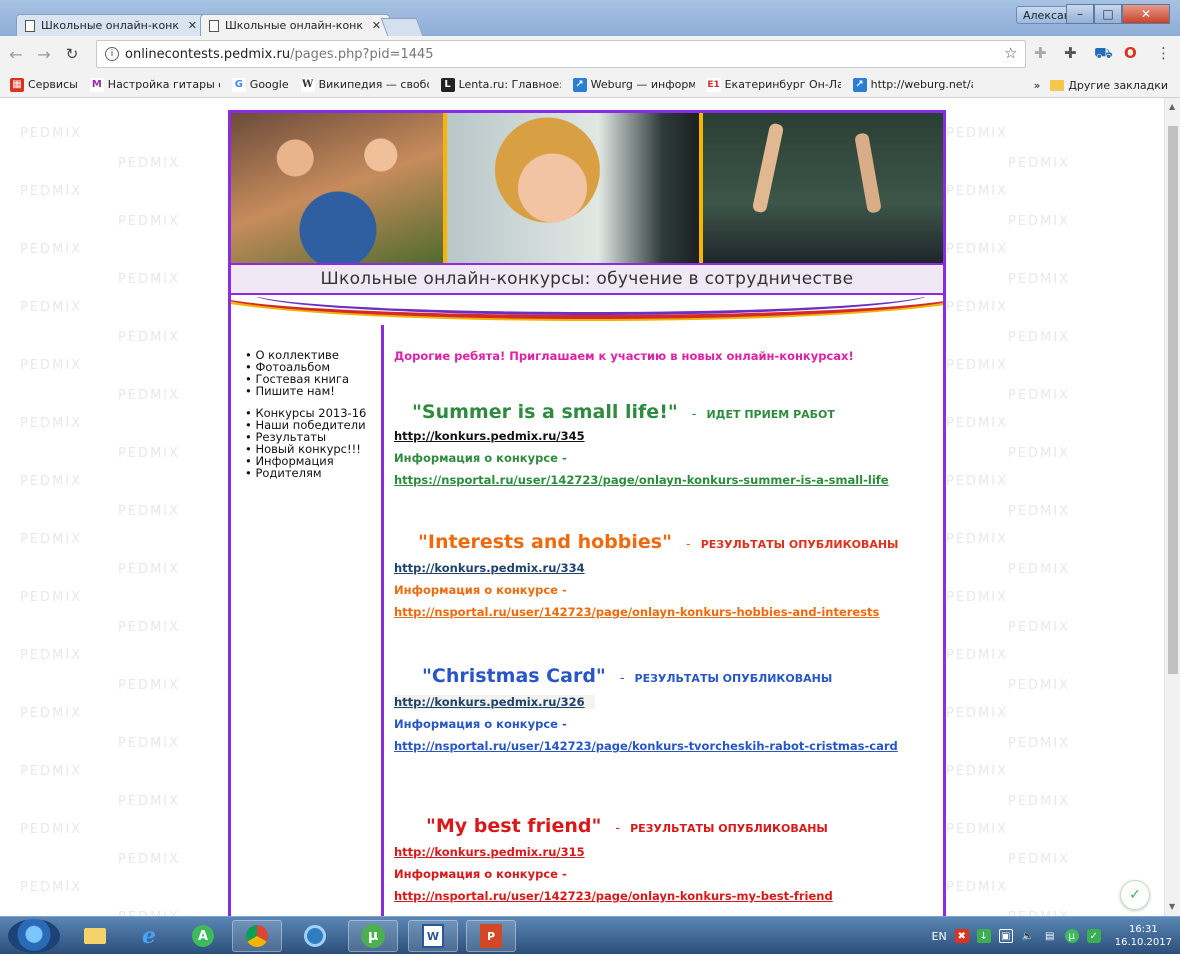 The width and height of the screenshot is (1180, 954). What do you see at coordinates (1040, 53) in the screenshot?
I see `extension-icon: ✚` at bounding box center [1040, 53].